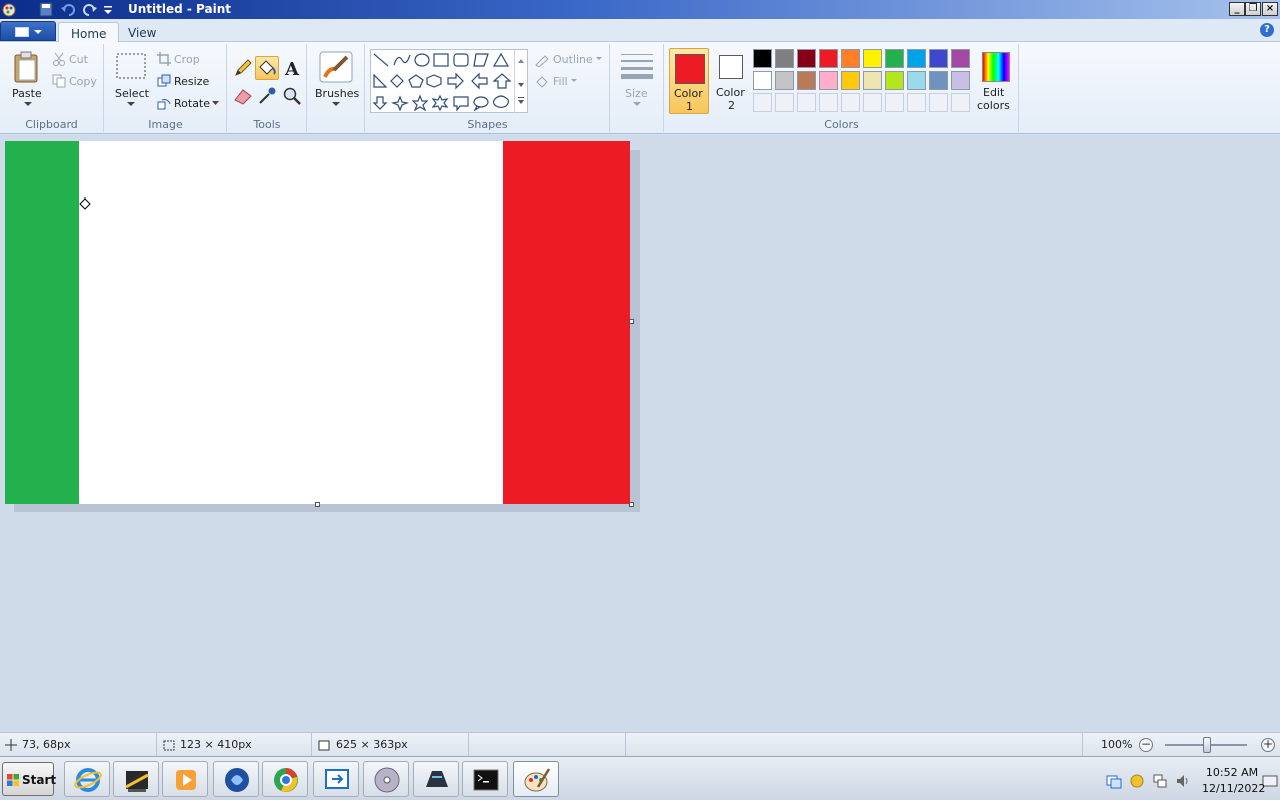  Describe the element at coordinates (27, 93) in the screenshot. I see `paste-button: Paste` at that location.